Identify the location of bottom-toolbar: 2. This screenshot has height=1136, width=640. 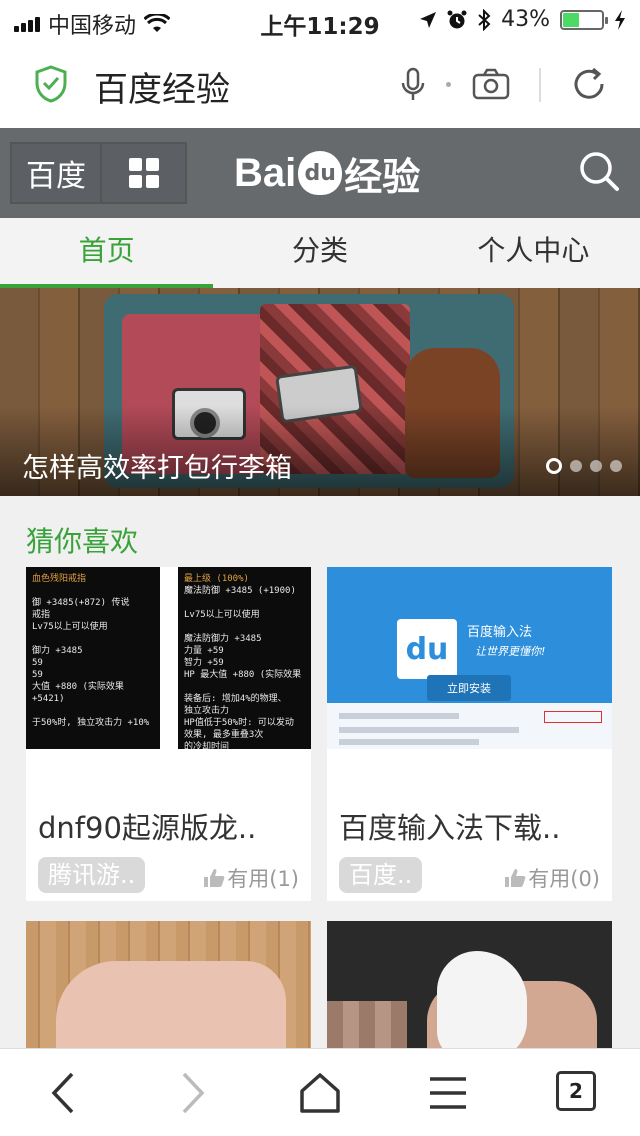
(320, 1092).